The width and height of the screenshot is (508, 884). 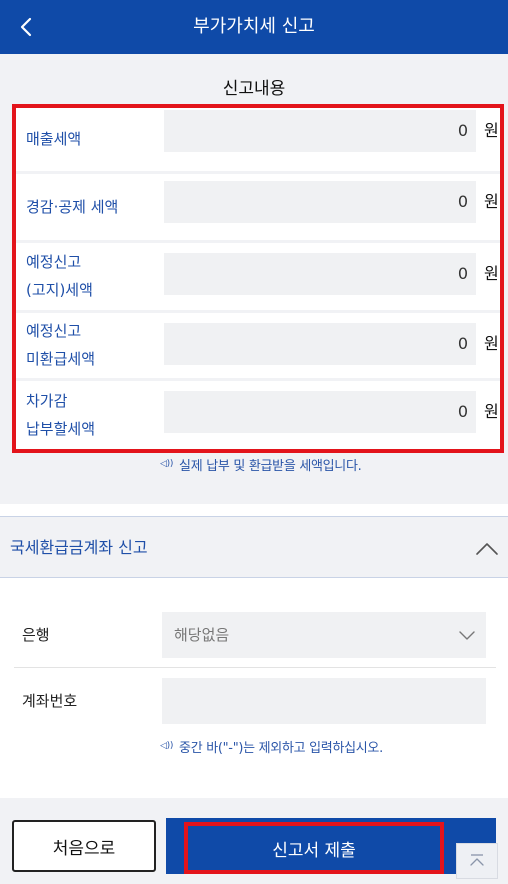 I want to click on amount-row-label-line: 매출세액, so click(x=54, y=139).